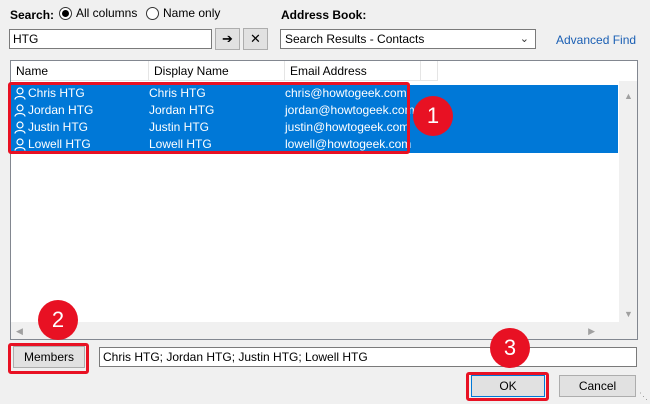  I want to click on scroll-left-icon: ◀, so click(19, 331).